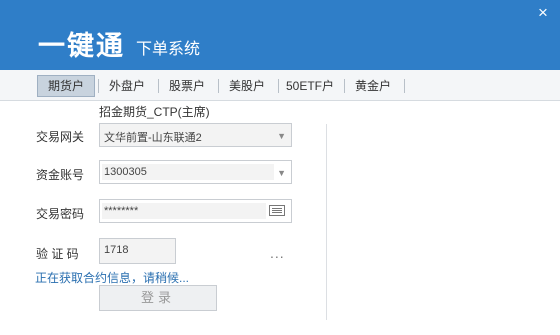 This screenshot has height=335, width=560. Describe the element at coordinates (195, 211) in the screenshot. I see `password-input: ********` at that location.